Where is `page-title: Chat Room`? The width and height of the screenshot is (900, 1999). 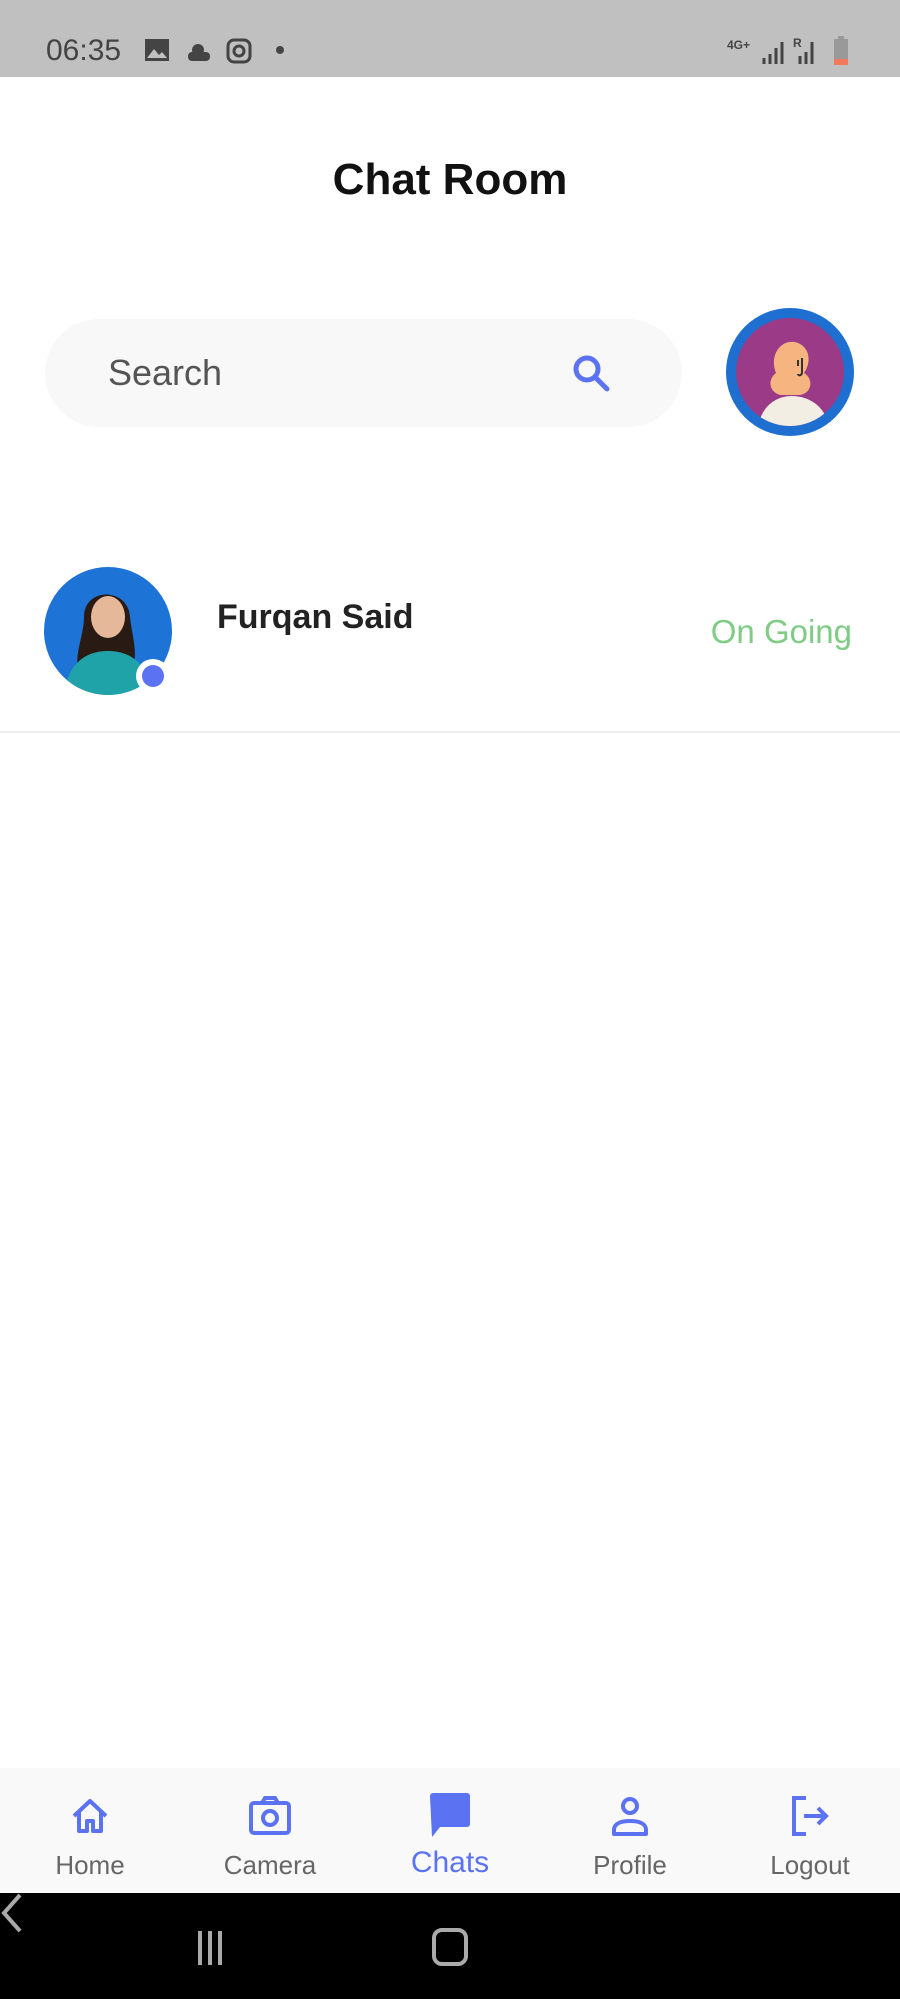 page-title: Chat Room is located at coordinates (450, 179).